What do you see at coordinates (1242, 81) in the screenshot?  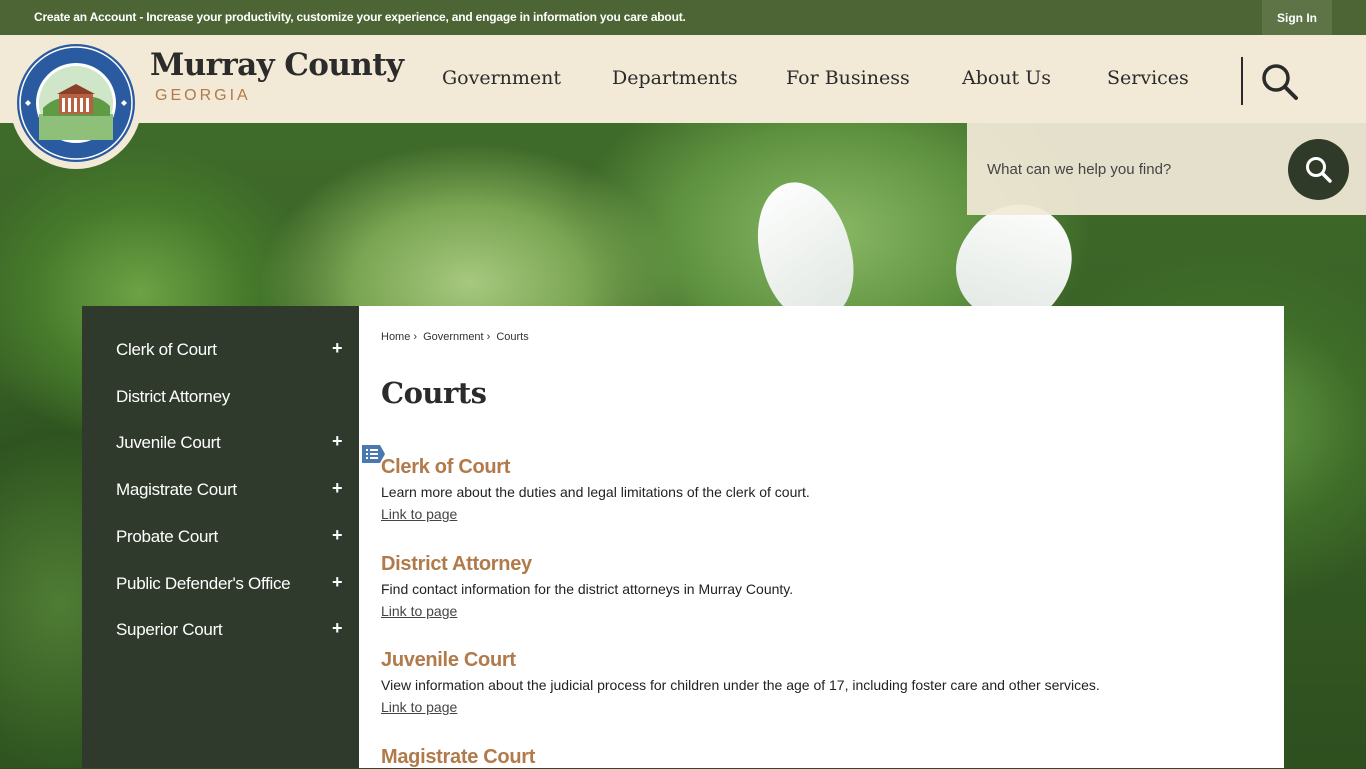 I see `nav-divider` at bounding box center [1242, 81].